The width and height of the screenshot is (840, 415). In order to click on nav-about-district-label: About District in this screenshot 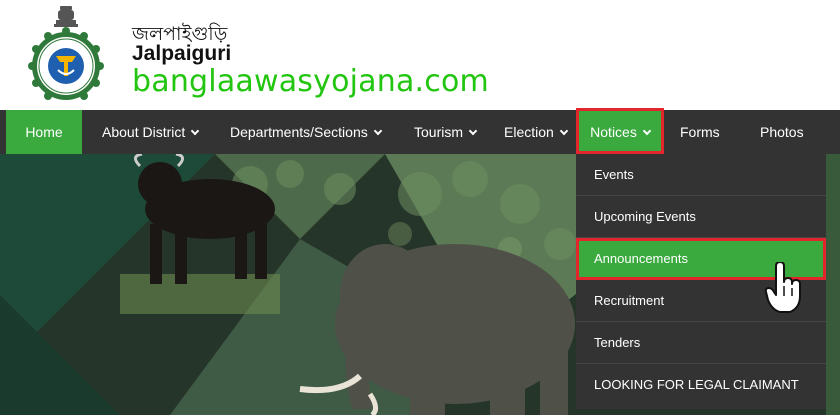, I will do `click(144, 132)`.